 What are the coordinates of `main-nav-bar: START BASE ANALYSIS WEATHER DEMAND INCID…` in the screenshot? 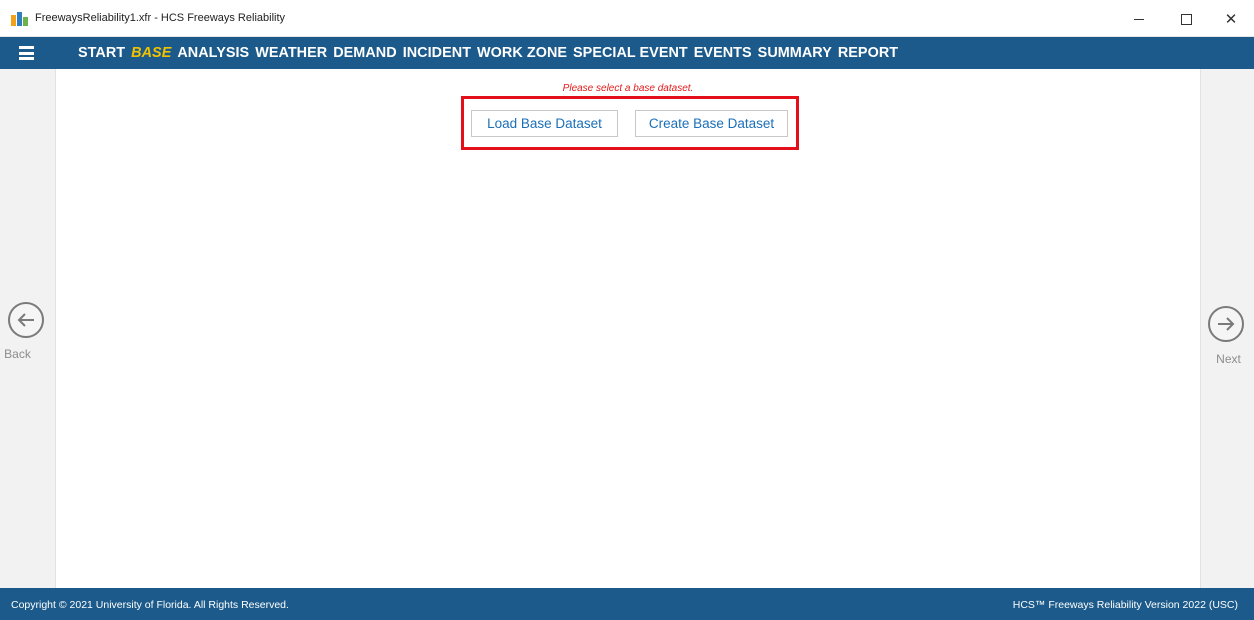 It's located at (627, 53).